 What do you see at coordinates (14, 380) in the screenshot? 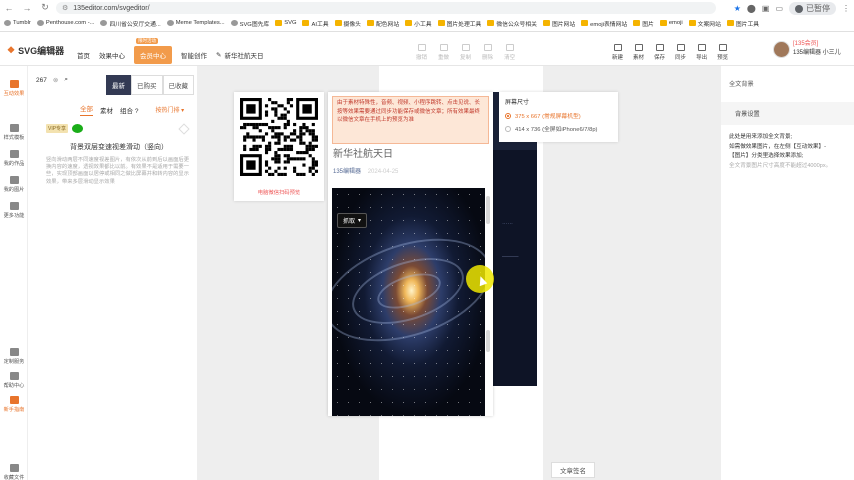
I see `rail-item-6: 帮助中心` at bounding box center [14, 380].